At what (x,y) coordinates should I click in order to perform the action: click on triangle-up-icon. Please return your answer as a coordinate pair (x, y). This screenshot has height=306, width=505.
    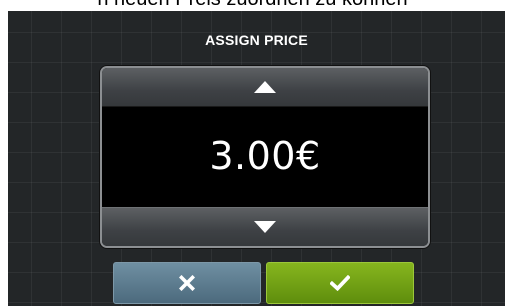
    Looking at the image, I should click on (265, 87).